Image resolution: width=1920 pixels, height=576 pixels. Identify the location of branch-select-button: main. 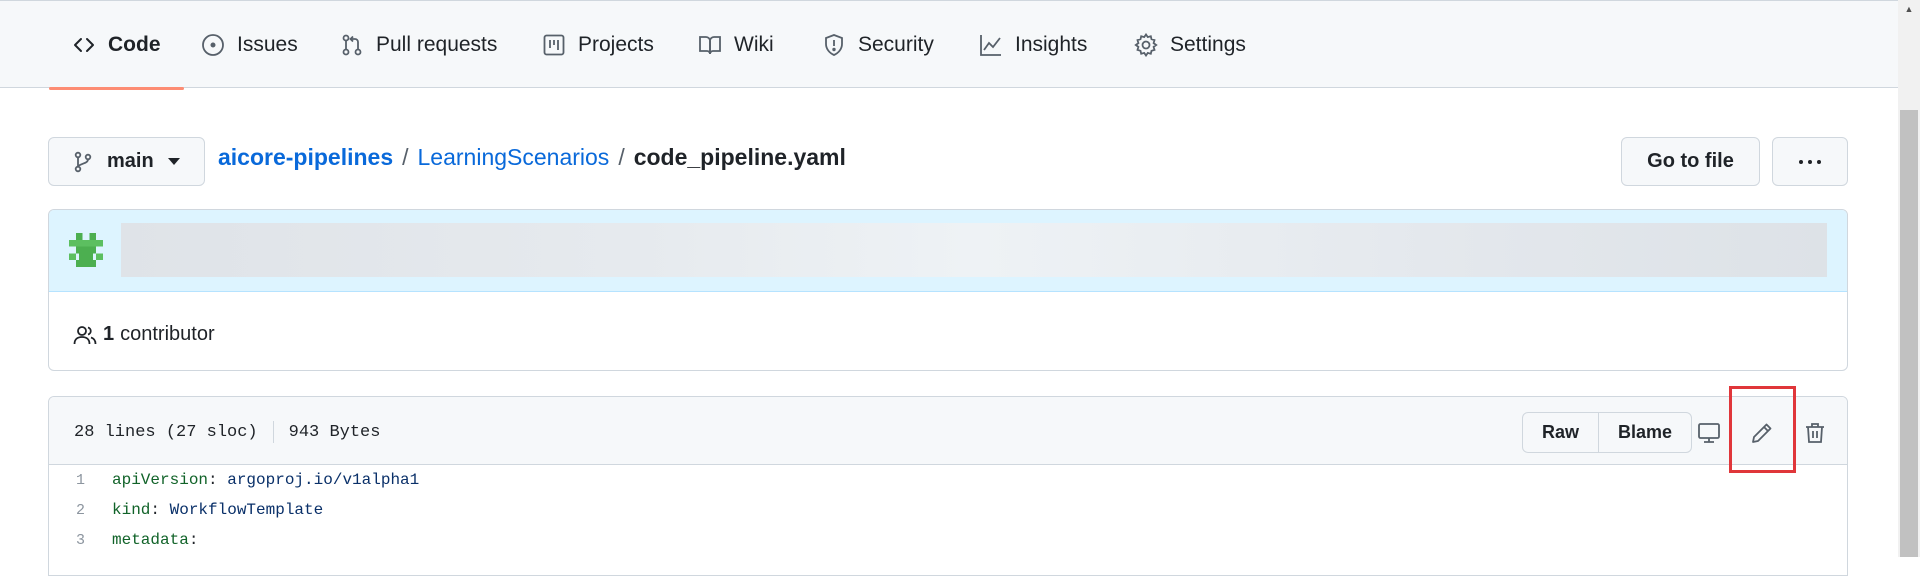
(126, 161).